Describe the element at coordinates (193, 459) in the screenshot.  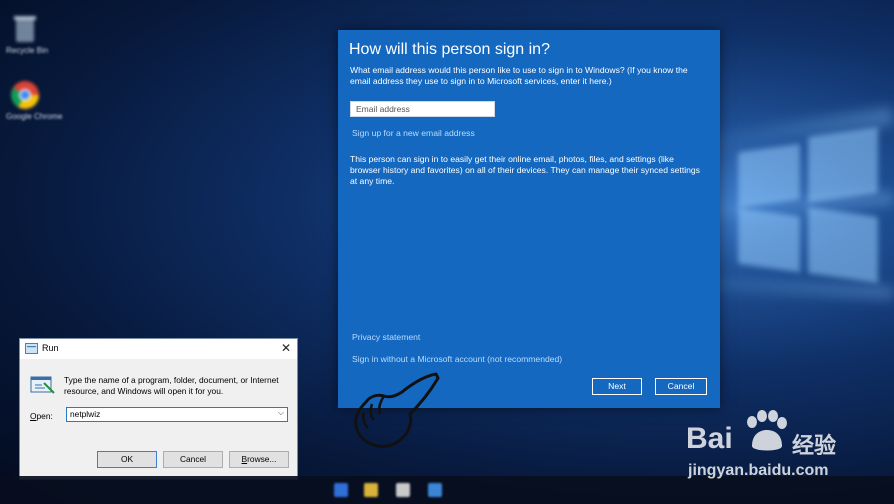
I see `run-cancel-button: Cancel` at that location.